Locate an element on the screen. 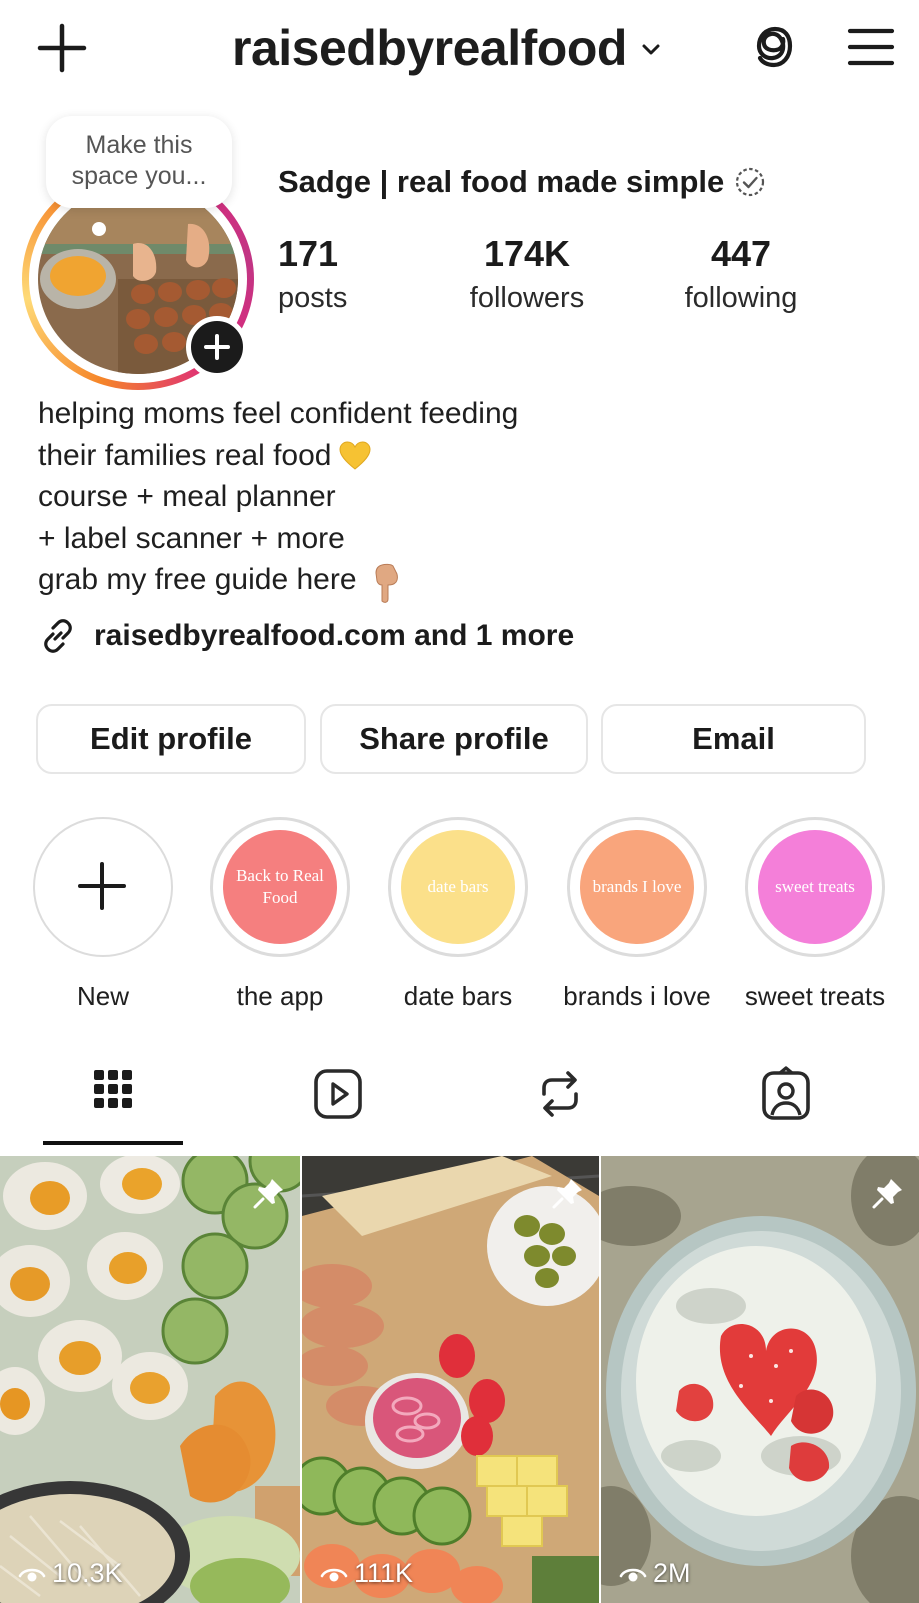  reposts-icon is located at coordinates (560, 1094).